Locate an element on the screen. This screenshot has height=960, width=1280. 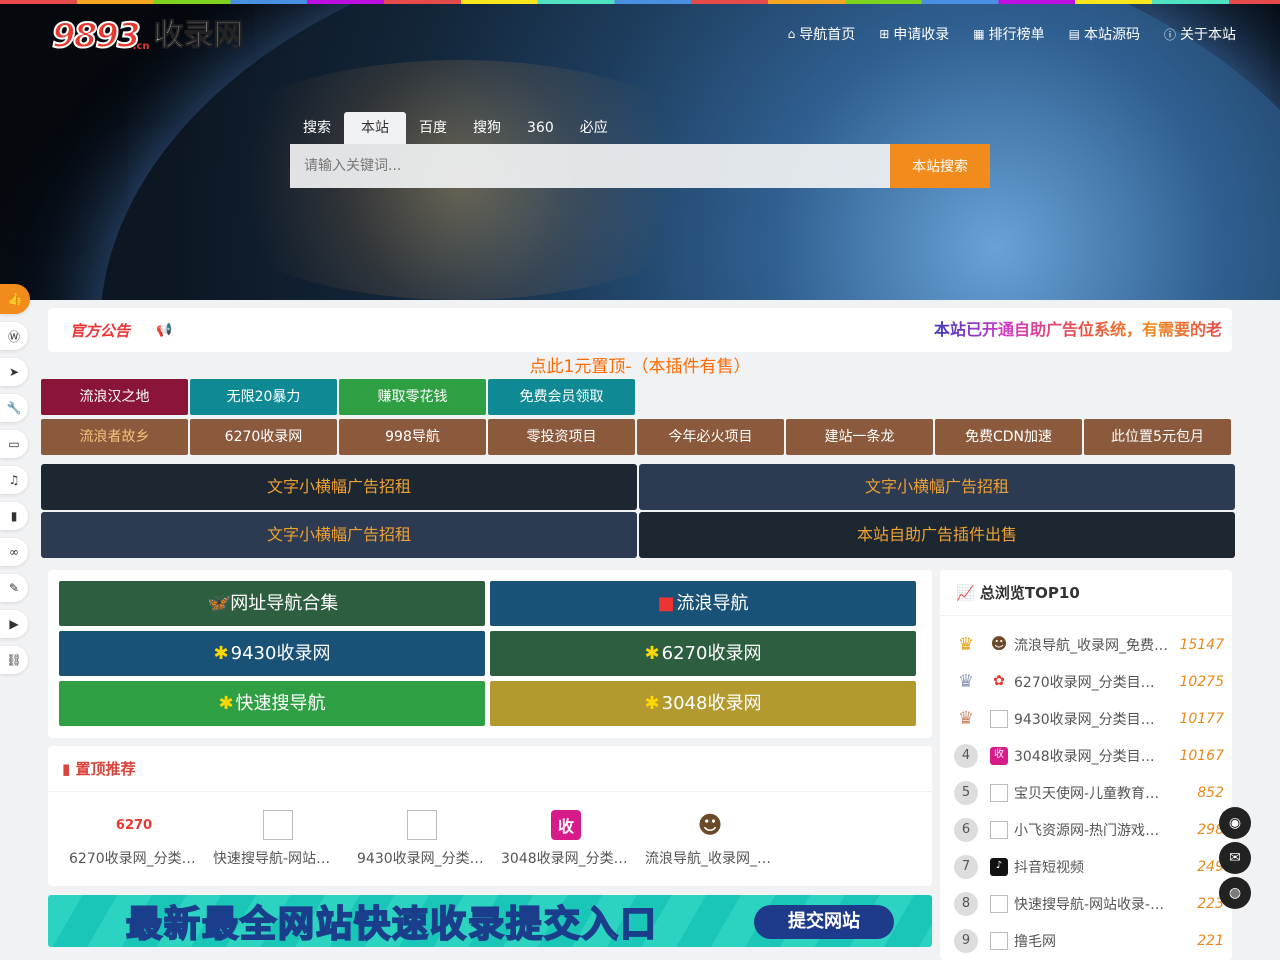
announcement-text: 本站已开通自助广告位系统，有需要的老 is located at coordinates (1078, 330).